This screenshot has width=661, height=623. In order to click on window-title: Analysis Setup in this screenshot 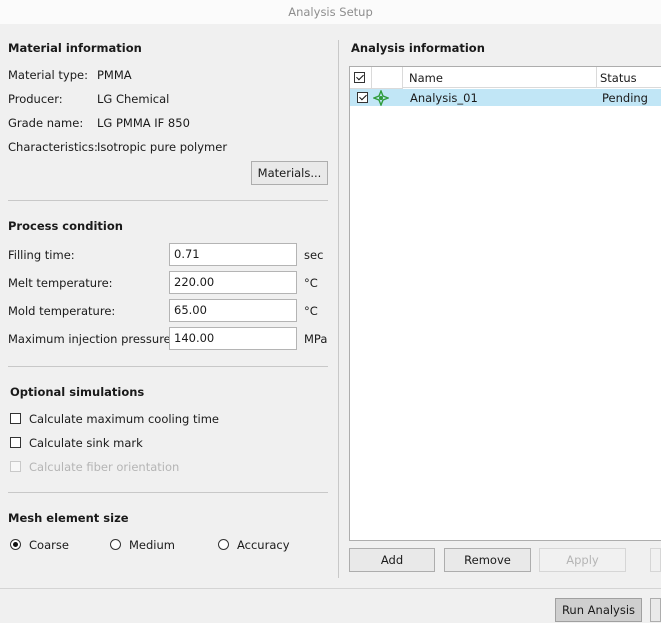, I will do `click(330, 12)`.